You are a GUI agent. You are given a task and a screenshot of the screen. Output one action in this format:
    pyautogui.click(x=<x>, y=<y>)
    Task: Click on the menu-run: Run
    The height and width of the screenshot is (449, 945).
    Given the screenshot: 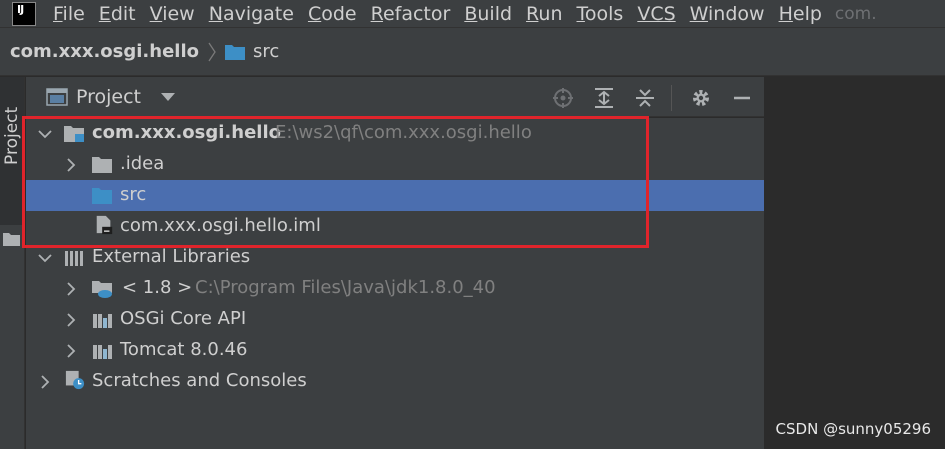 What is the action you would take?
    pyautogui.click(x=544, y=14)
    